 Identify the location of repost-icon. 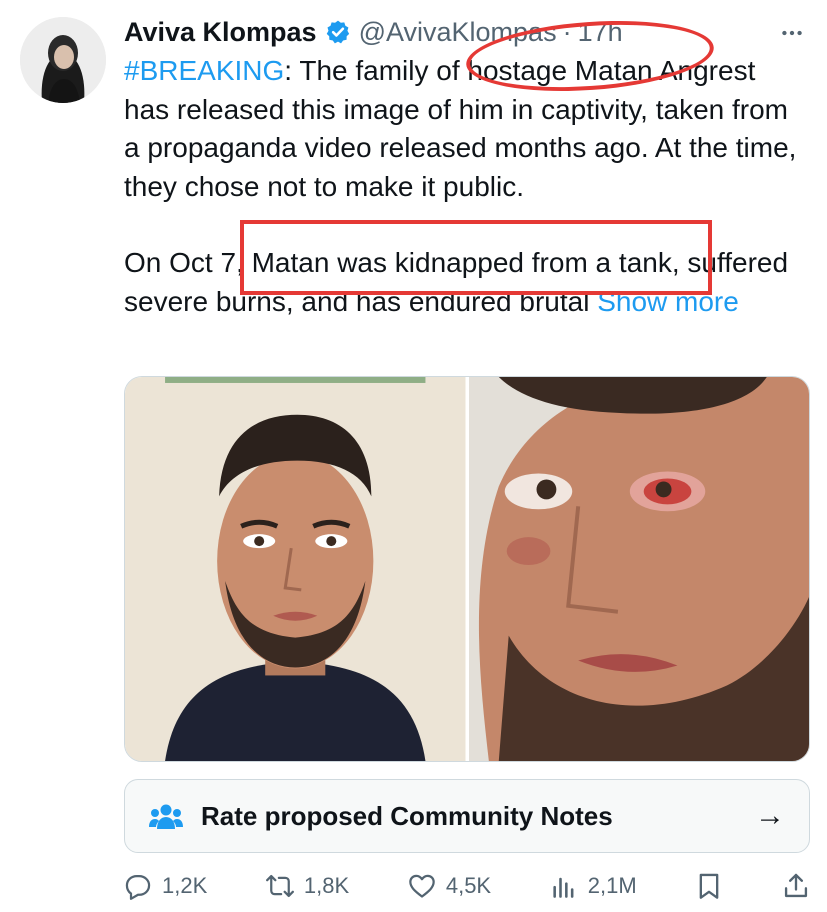
(279, 886).